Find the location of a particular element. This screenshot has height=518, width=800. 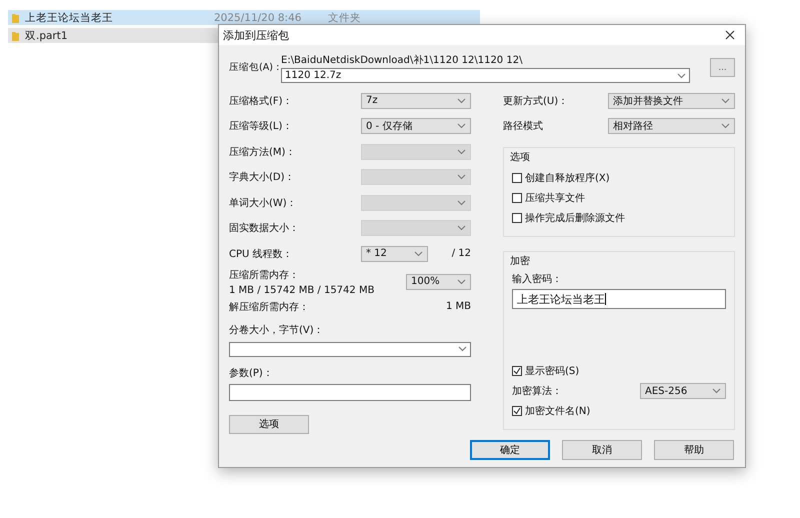

archive-name-field: 1120 12.7z is located at coordinates (485, 75).